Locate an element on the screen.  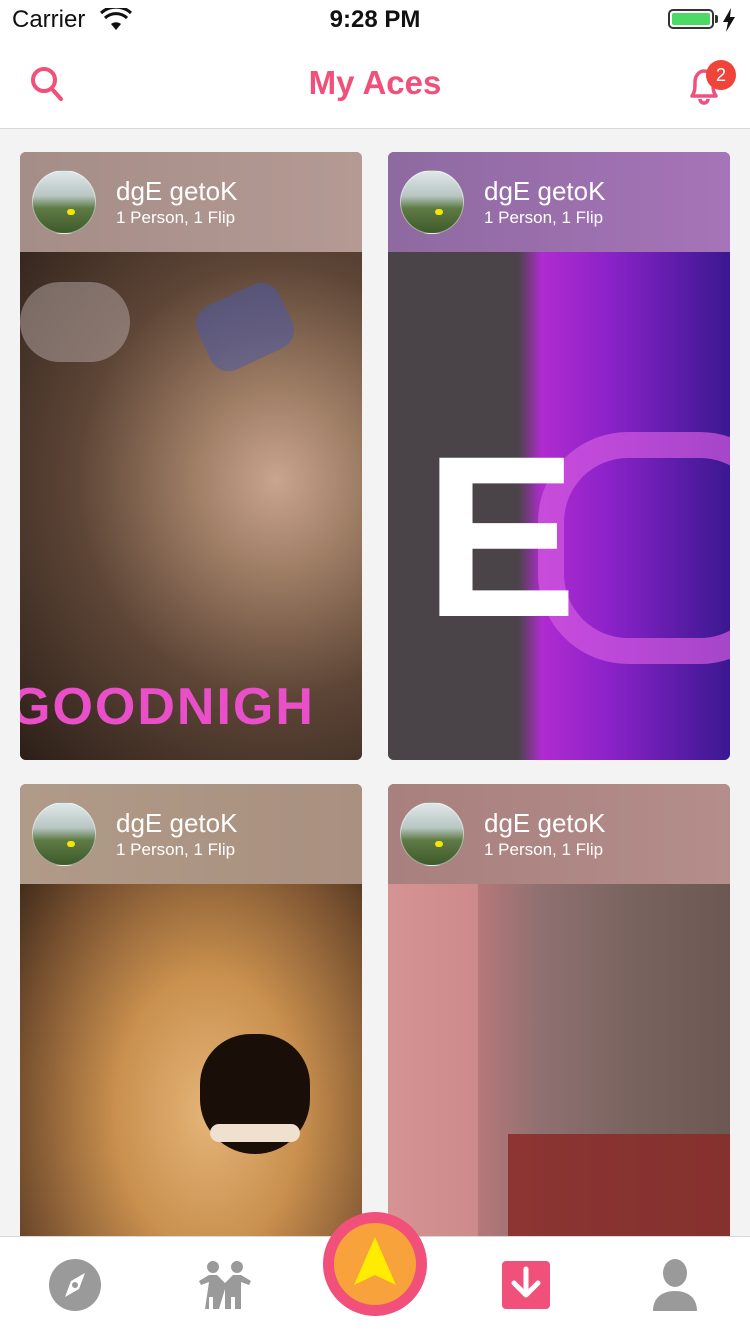
profile-icon is located at coordinates (675, 1285).